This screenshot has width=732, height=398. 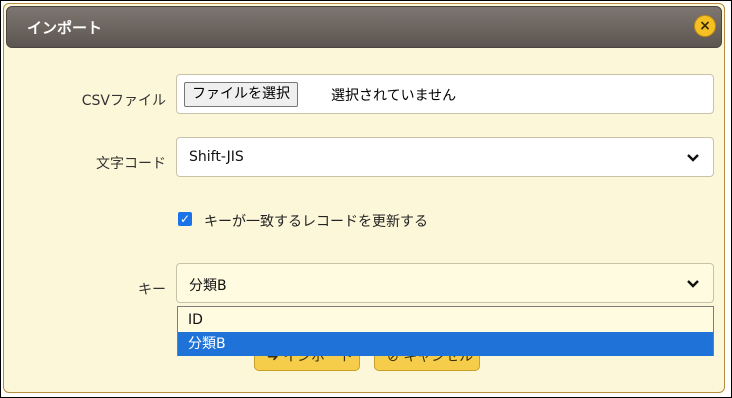 I want to click on dialog-titlebar: インポート, so click(x=364, y=27).